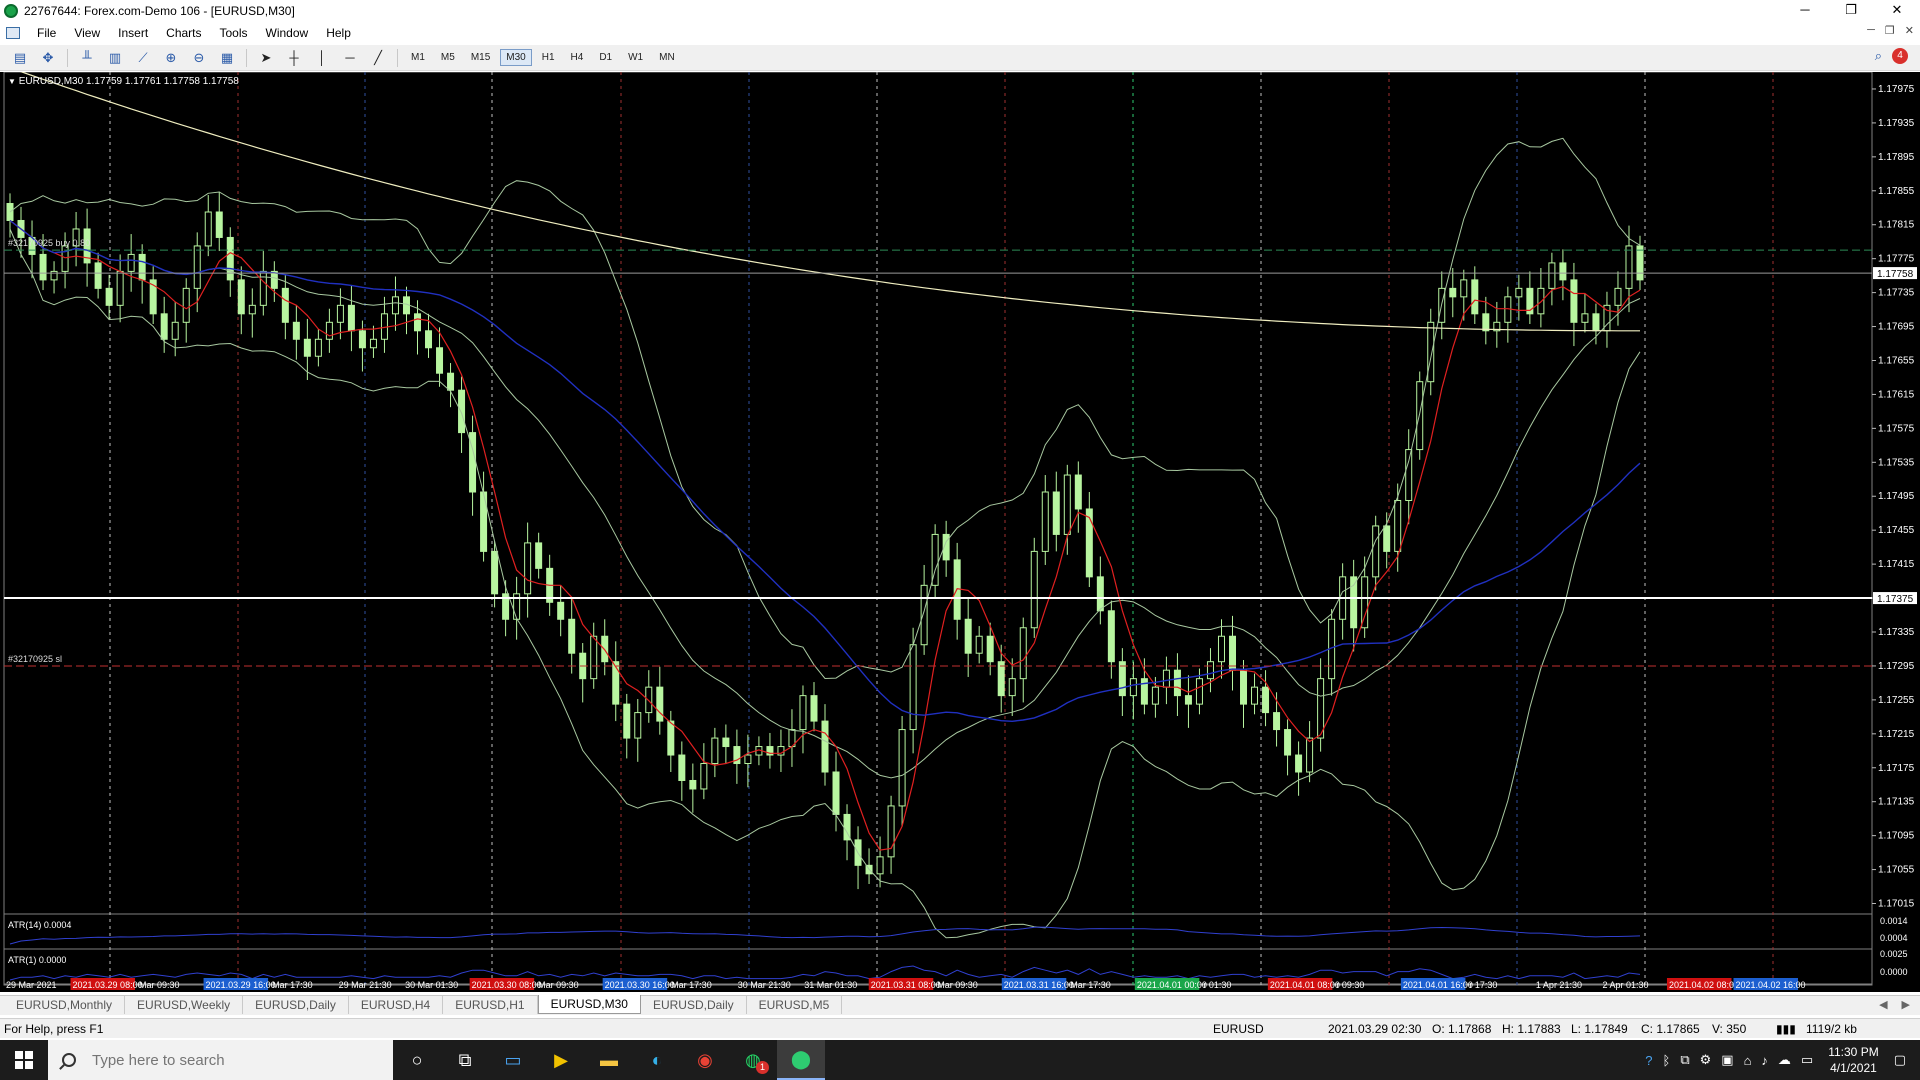 Image resolution: width=1920 pixels, height=1080 pixels. Describe the element at coordinates (296, 1005) in the screenshot. I see `tab-eurusd-daily: EURUSD,Daily` at that location.